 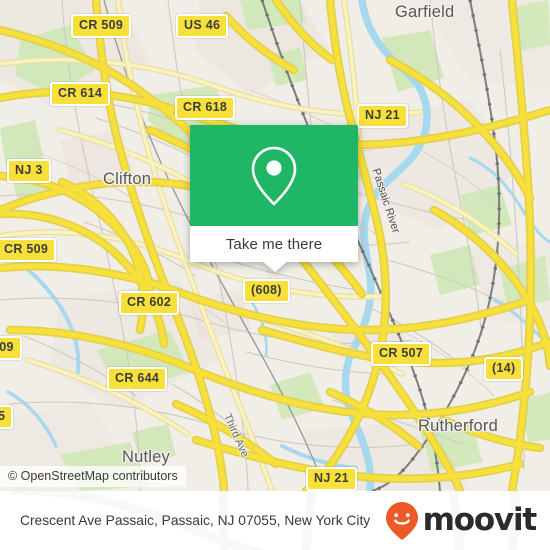 What do you see at coordinates (11, 348) in the screenshot?
I see `route-shield-509-clipped: 509` at bounding box center [11, 348].